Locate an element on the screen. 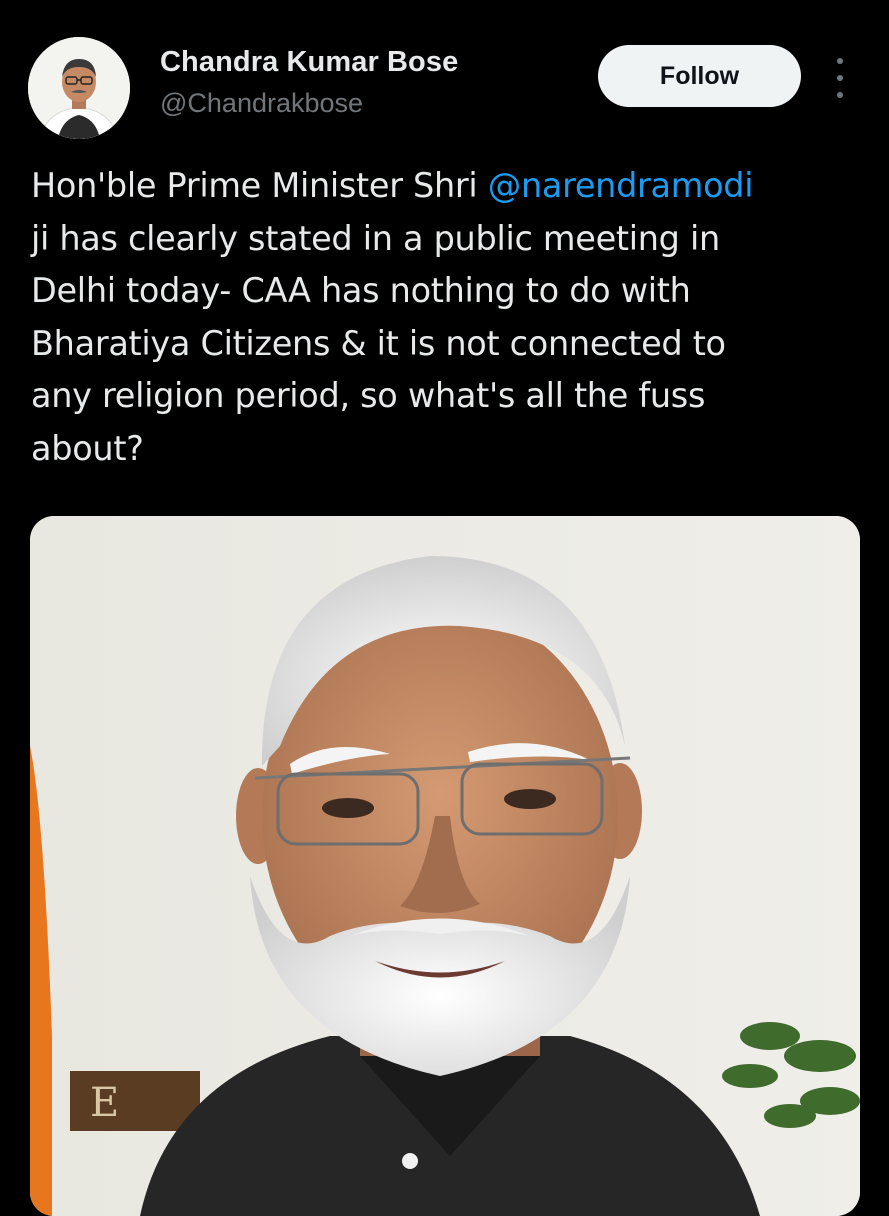  avatar-photo is located at coordinates (79, 88).